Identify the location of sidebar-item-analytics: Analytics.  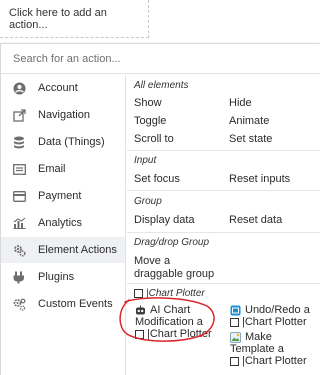
(63, 223).